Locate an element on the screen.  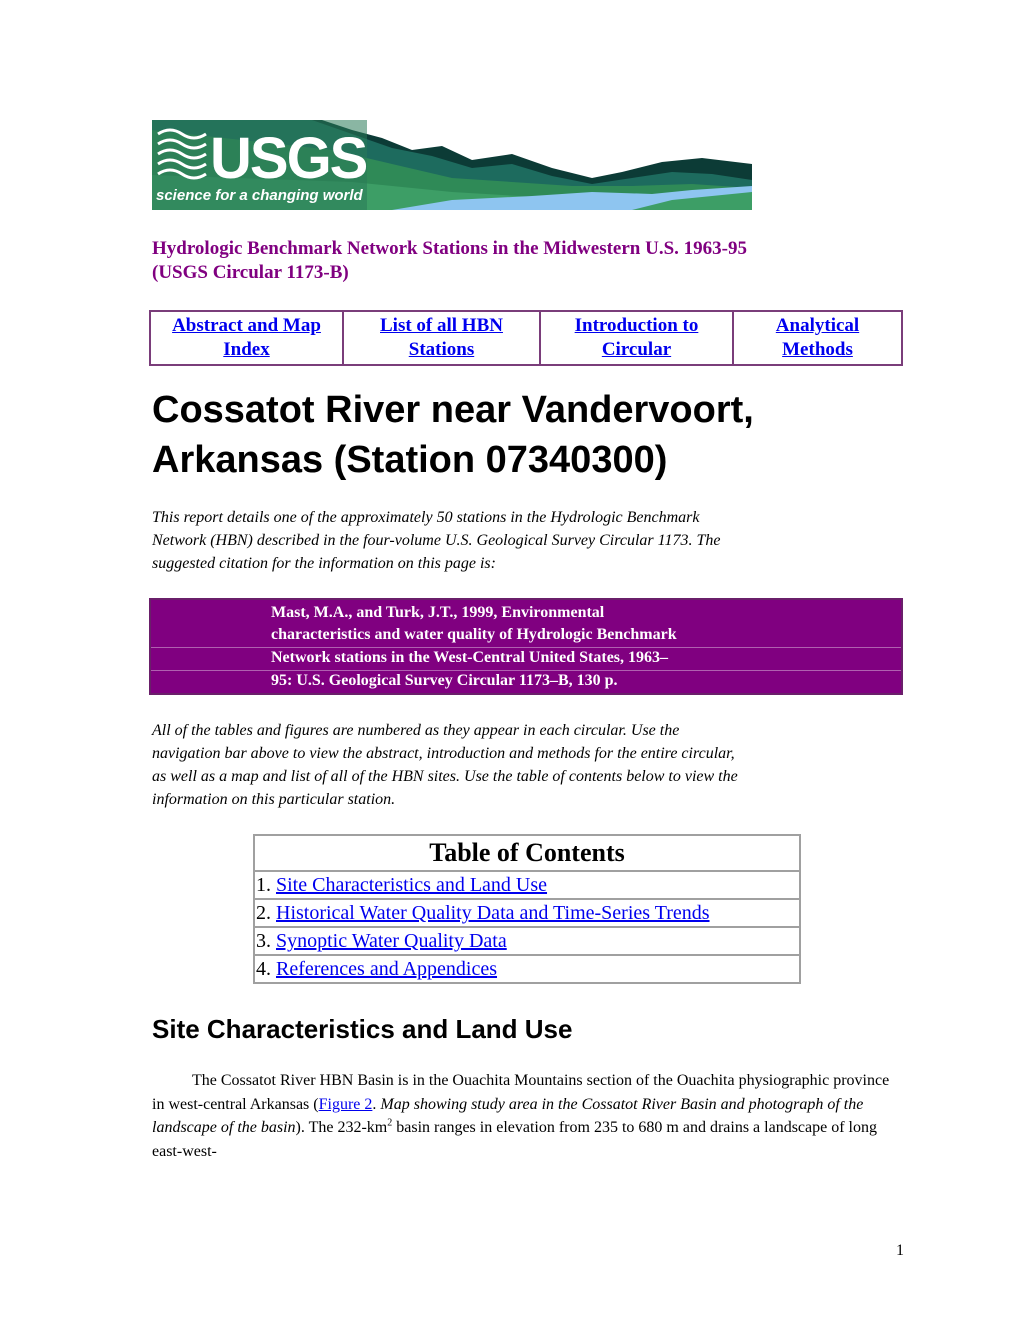
toc-item: 4. References and Appendices is located at coordinates (377, 969).